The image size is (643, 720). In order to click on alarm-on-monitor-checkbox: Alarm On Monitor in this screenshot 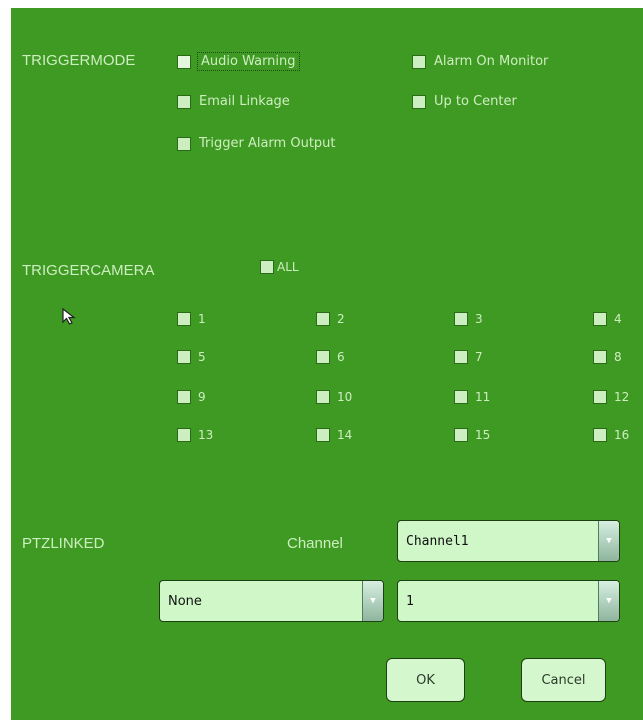, I will do `click(480, 61)`.